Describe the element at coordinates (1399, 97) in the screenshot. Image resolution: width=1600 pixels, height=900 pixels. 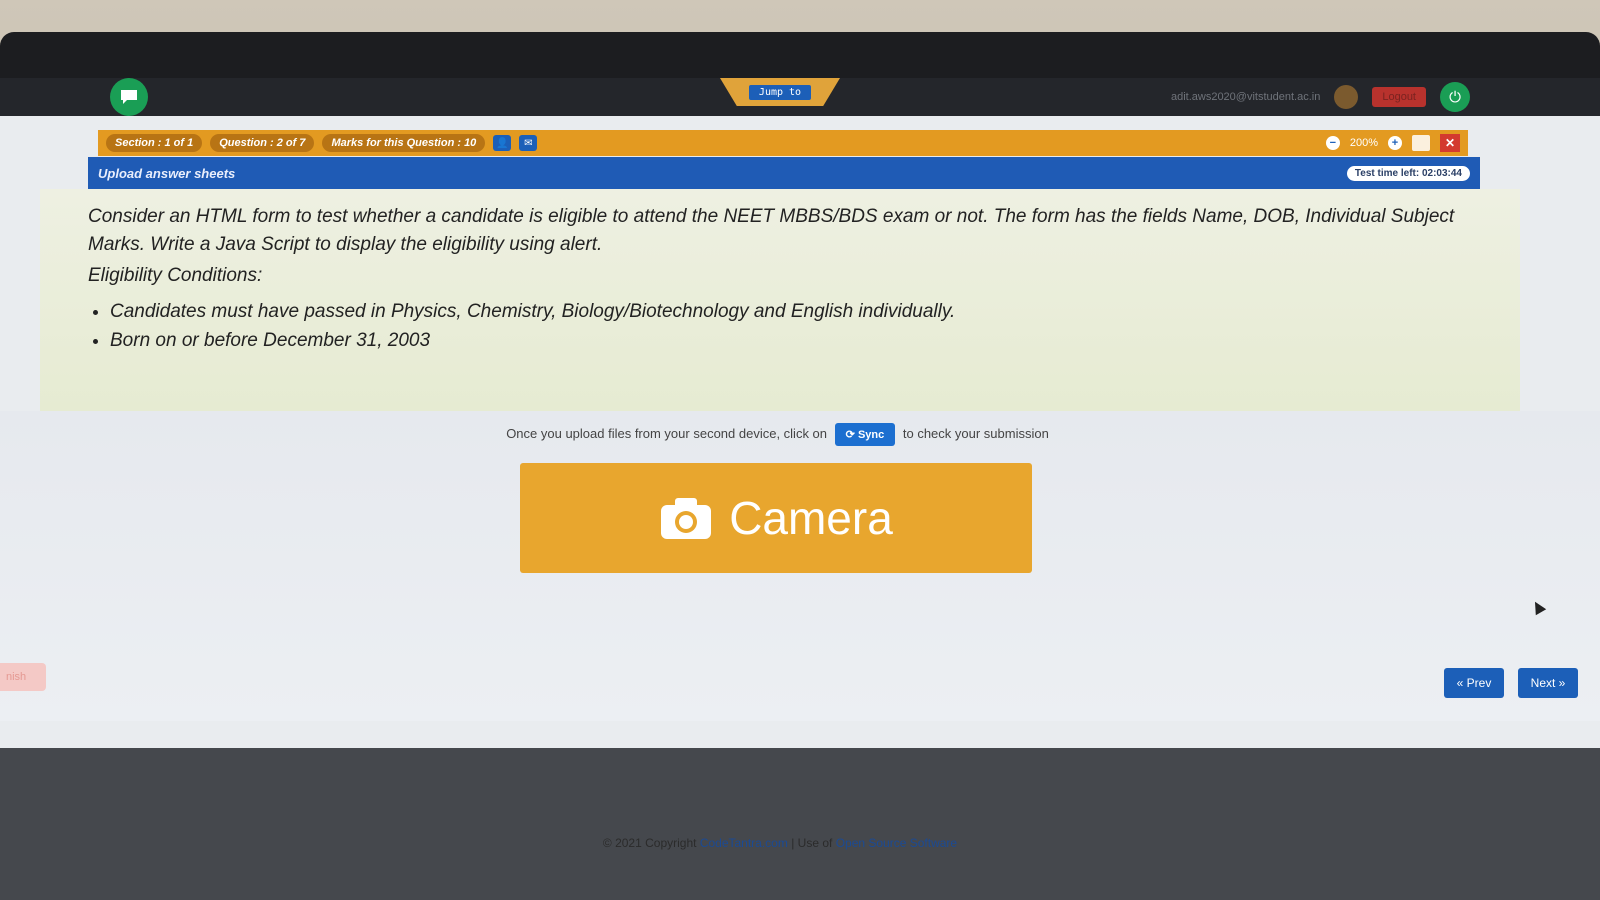
I see `logout-button: Logout` at that location.